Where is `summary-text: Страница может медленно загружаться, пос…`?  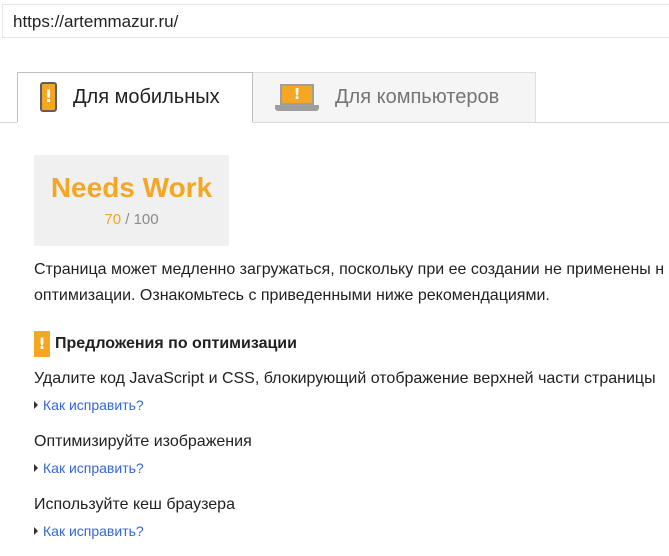
summary-text: Страница может медленно загружаться, пос… is located at coordinates (351, 283).